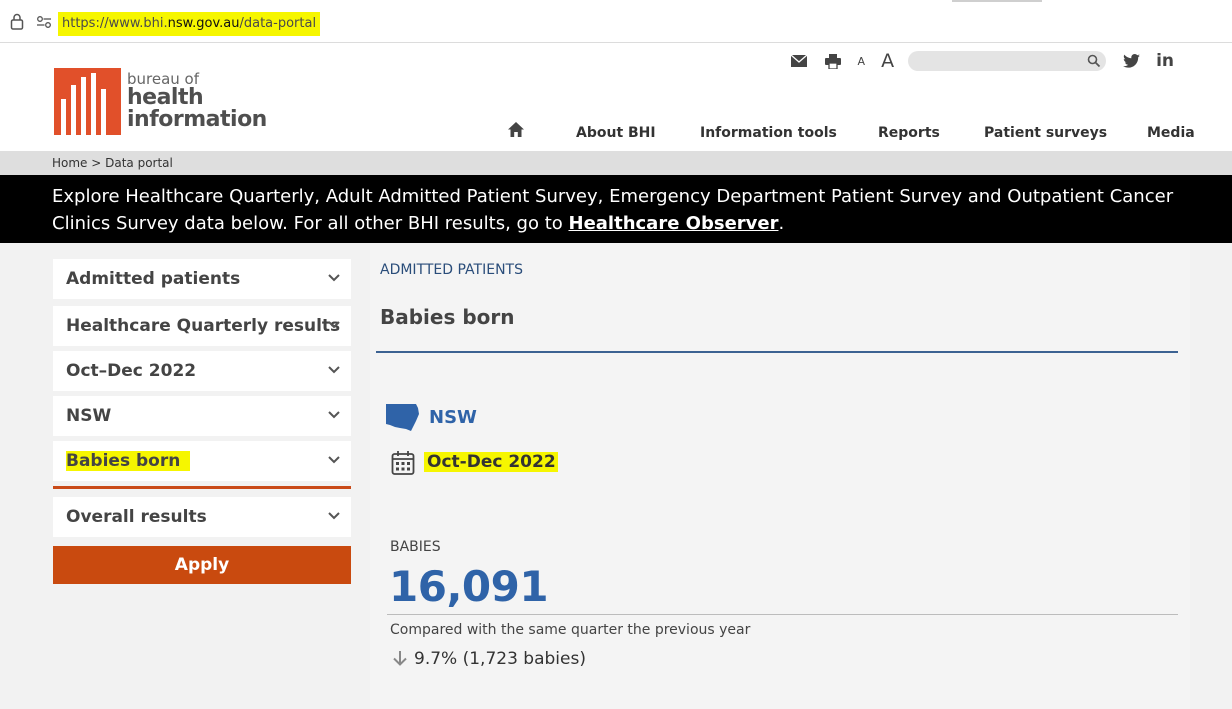 Image resolution: width=1232 pixels, height=709 pixels. Describe the element at coordinates (165, 97) in the screenshot. I see `logo-line-2: health` at that location.